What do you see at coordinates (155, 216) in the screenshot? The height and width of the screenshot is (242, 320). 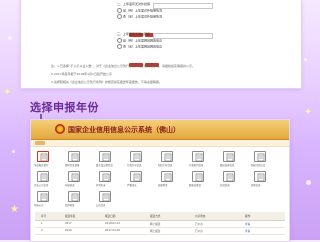 I see `column-header: 报送方式` at bounding box center [155, 216].